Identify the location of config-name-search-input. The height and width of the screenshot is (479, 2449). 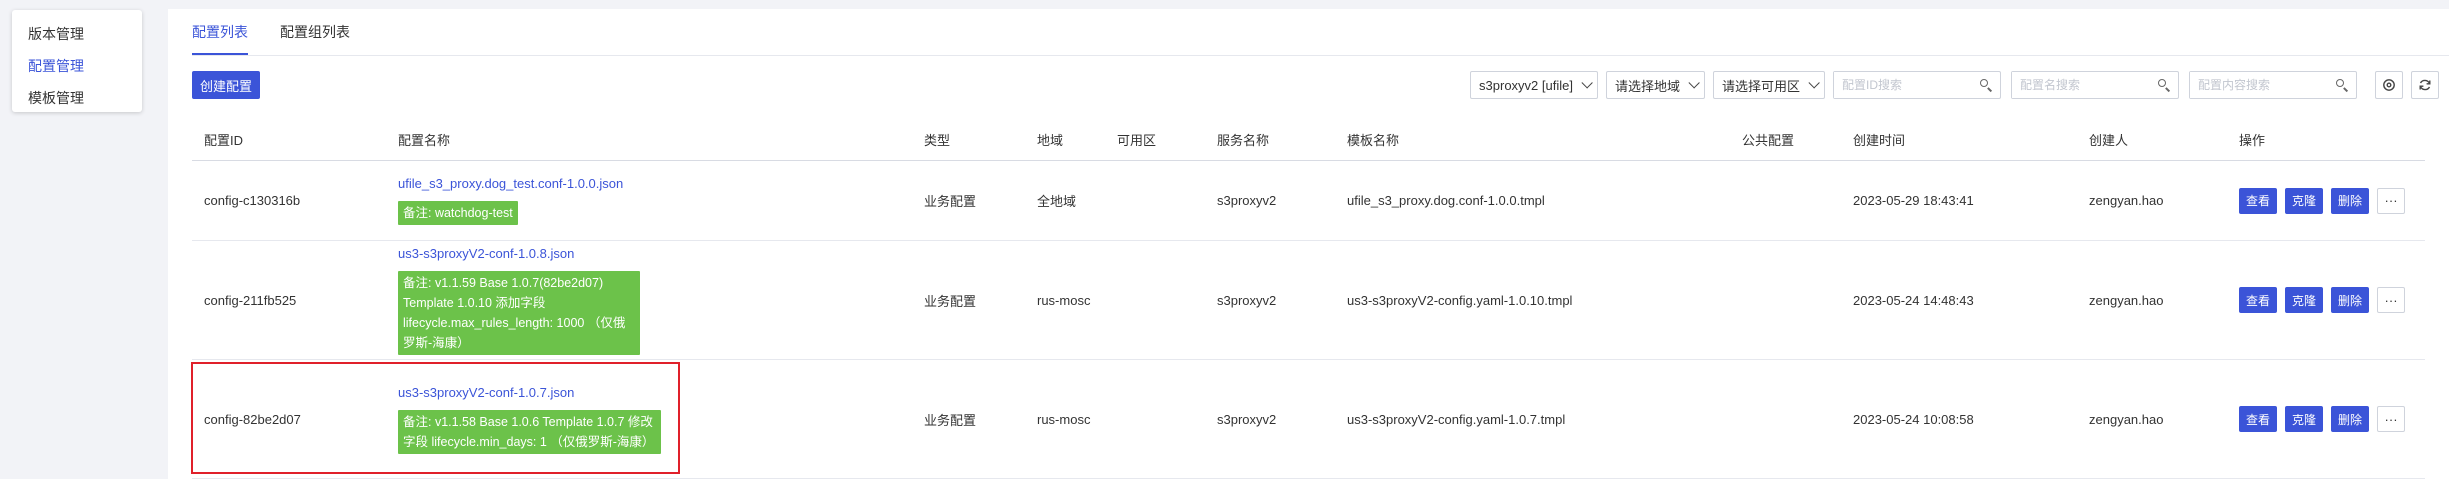
(2084, 85).